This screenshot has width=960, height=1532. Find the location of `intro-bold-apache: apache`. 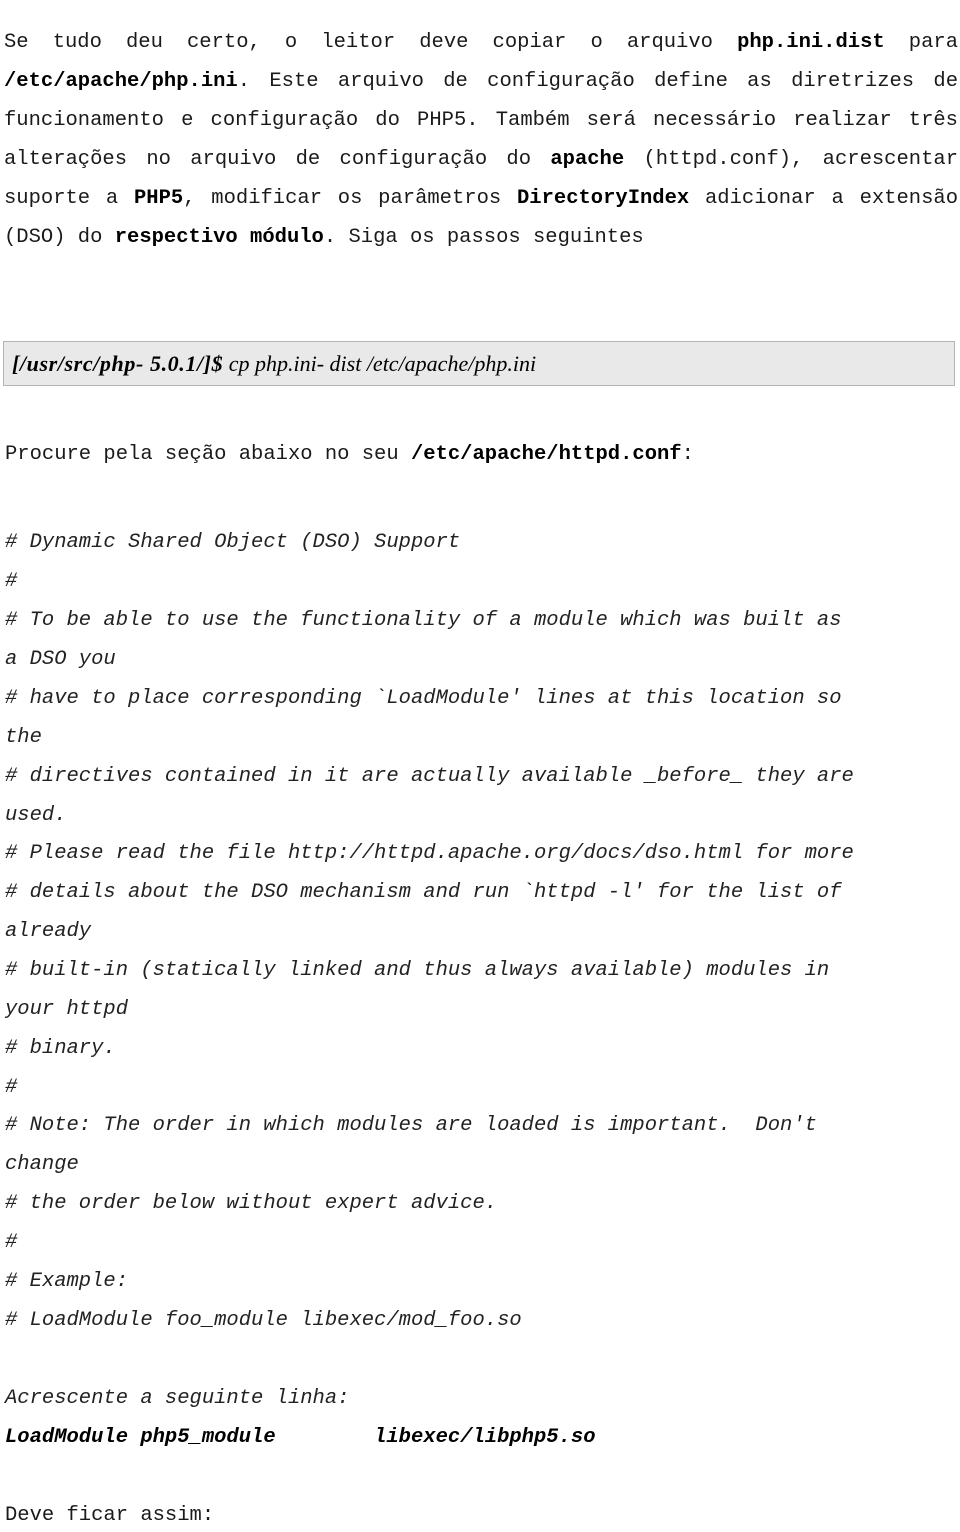

intro-bold-apache: apache is located at coordinates (587, 159).